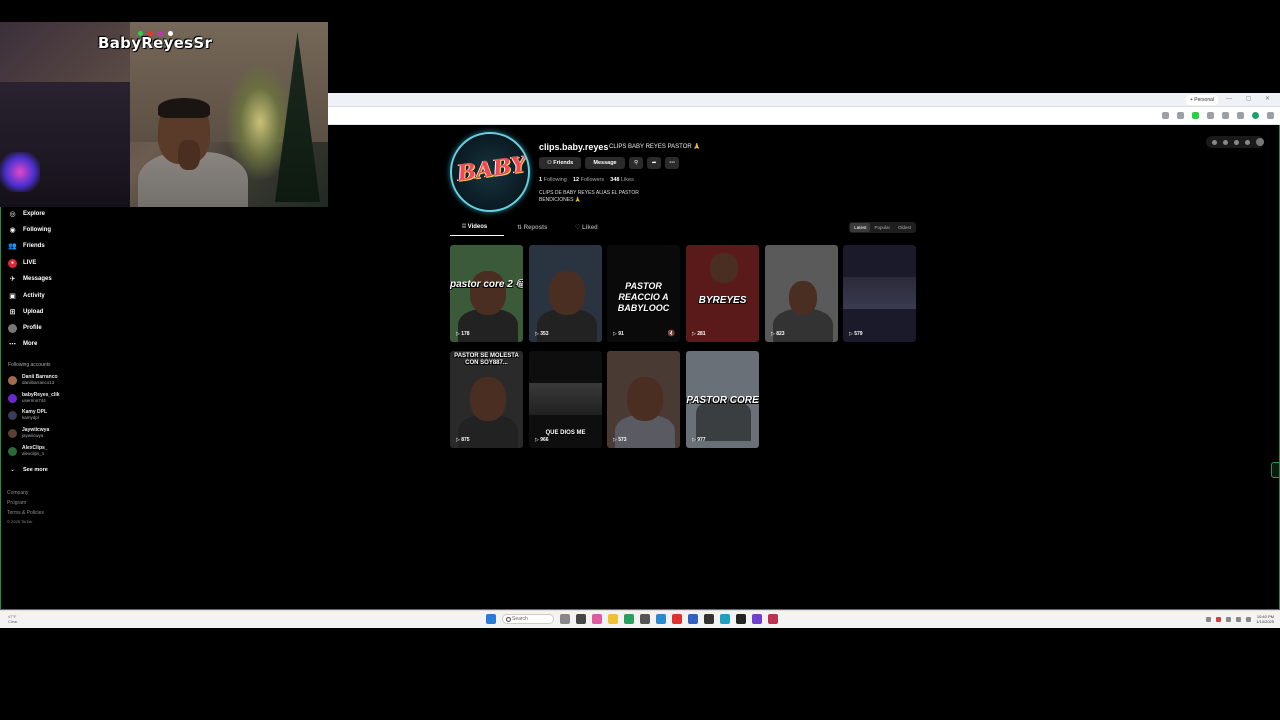 The image size is (1280, 720). What do you see at coordinates (1249, 619) in the screenshot?
I see `volume-icon` at bounding box center [1249, 619].